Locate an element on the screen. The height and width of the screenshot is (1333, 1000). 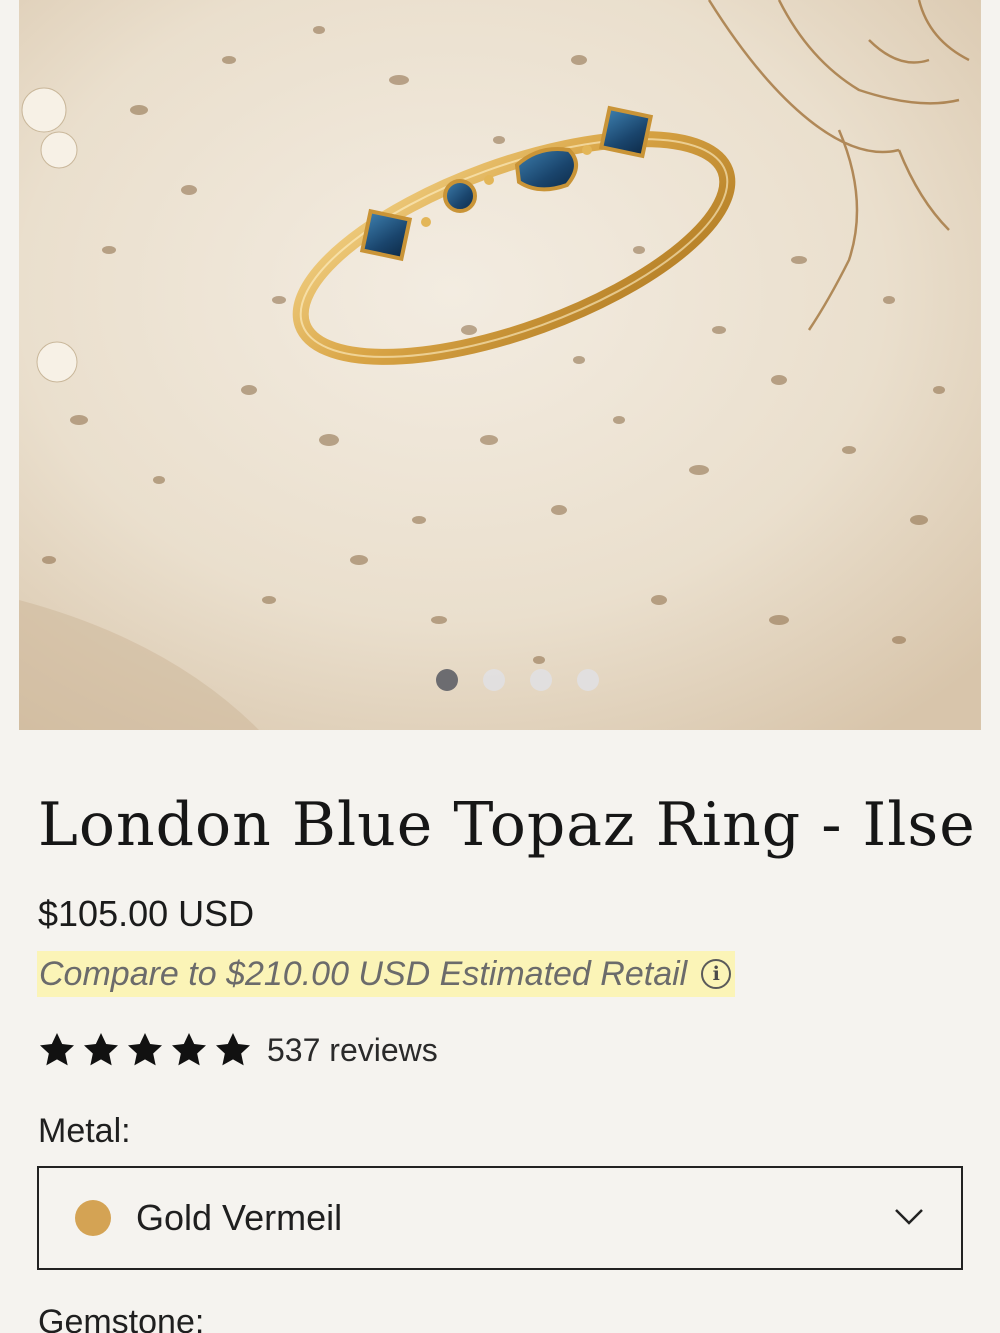
metal-selected-value: Gold Vermeil is located at coordinates (239, 1217).